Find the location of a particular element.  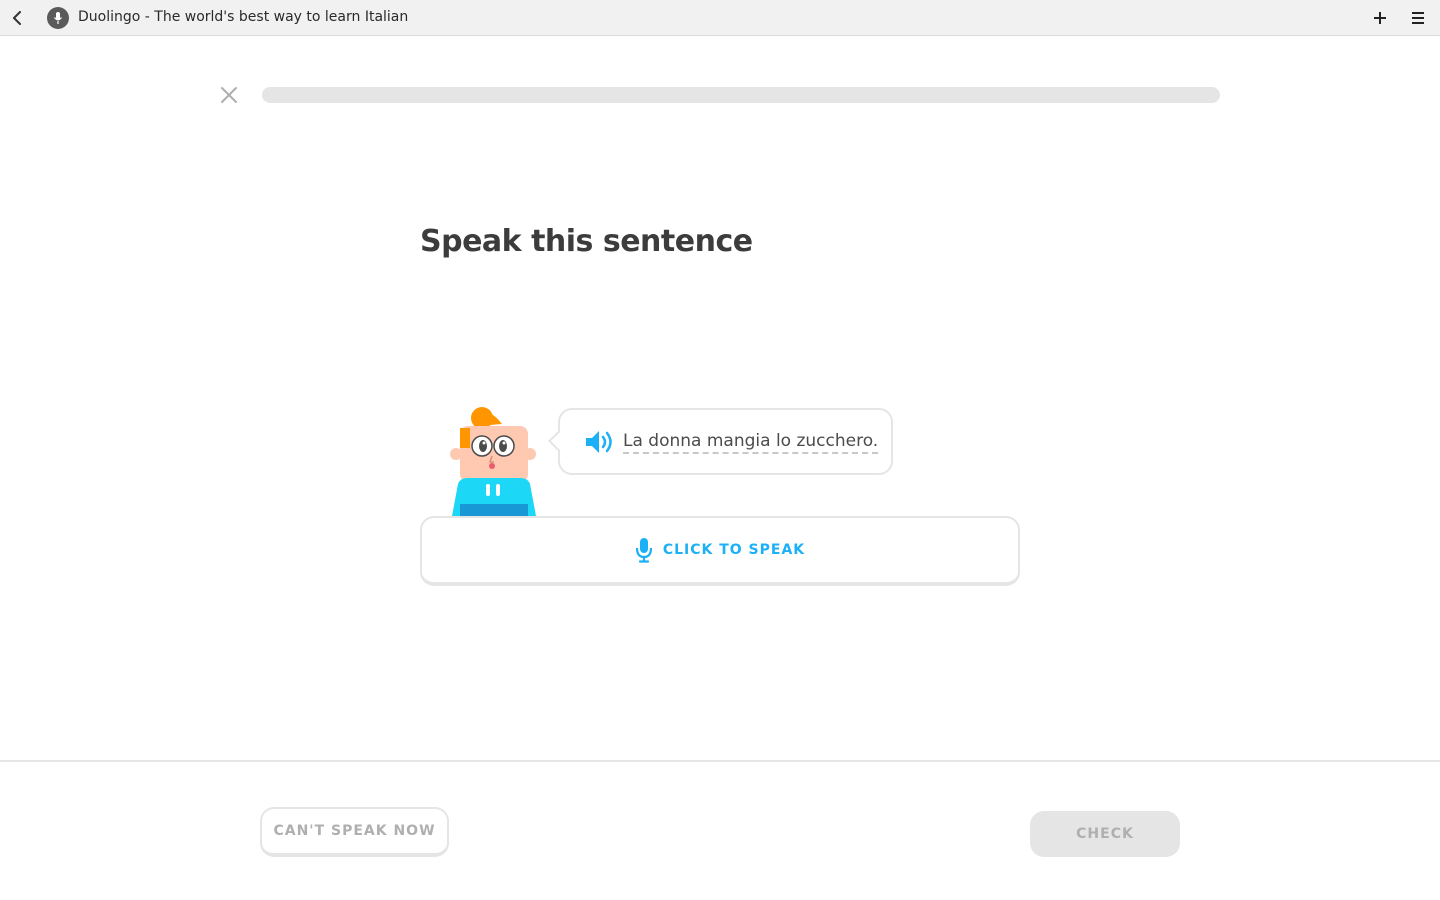

plus-icon is located at coordinates (1380, 18).